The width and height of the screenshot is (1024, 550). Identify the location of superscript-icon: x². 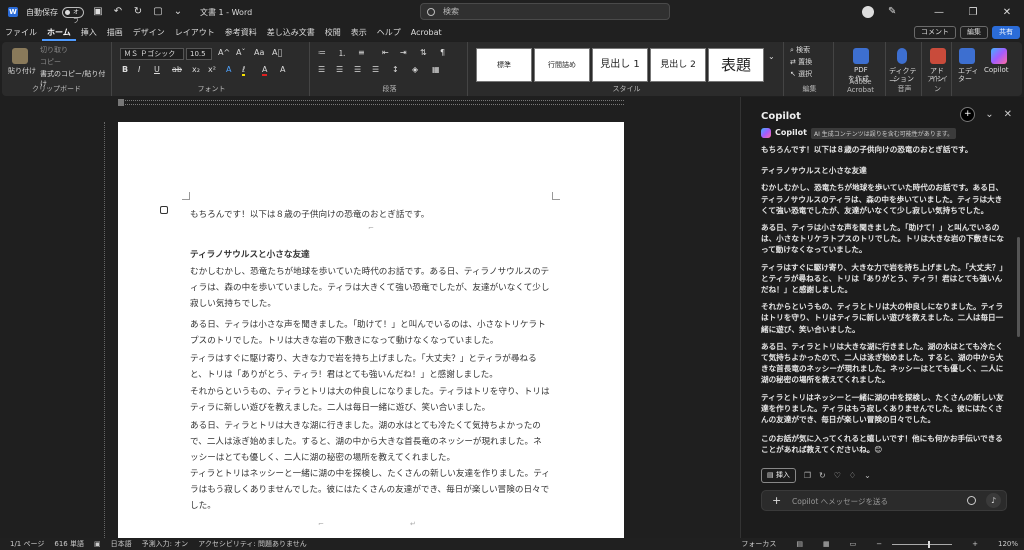
(212, 69).